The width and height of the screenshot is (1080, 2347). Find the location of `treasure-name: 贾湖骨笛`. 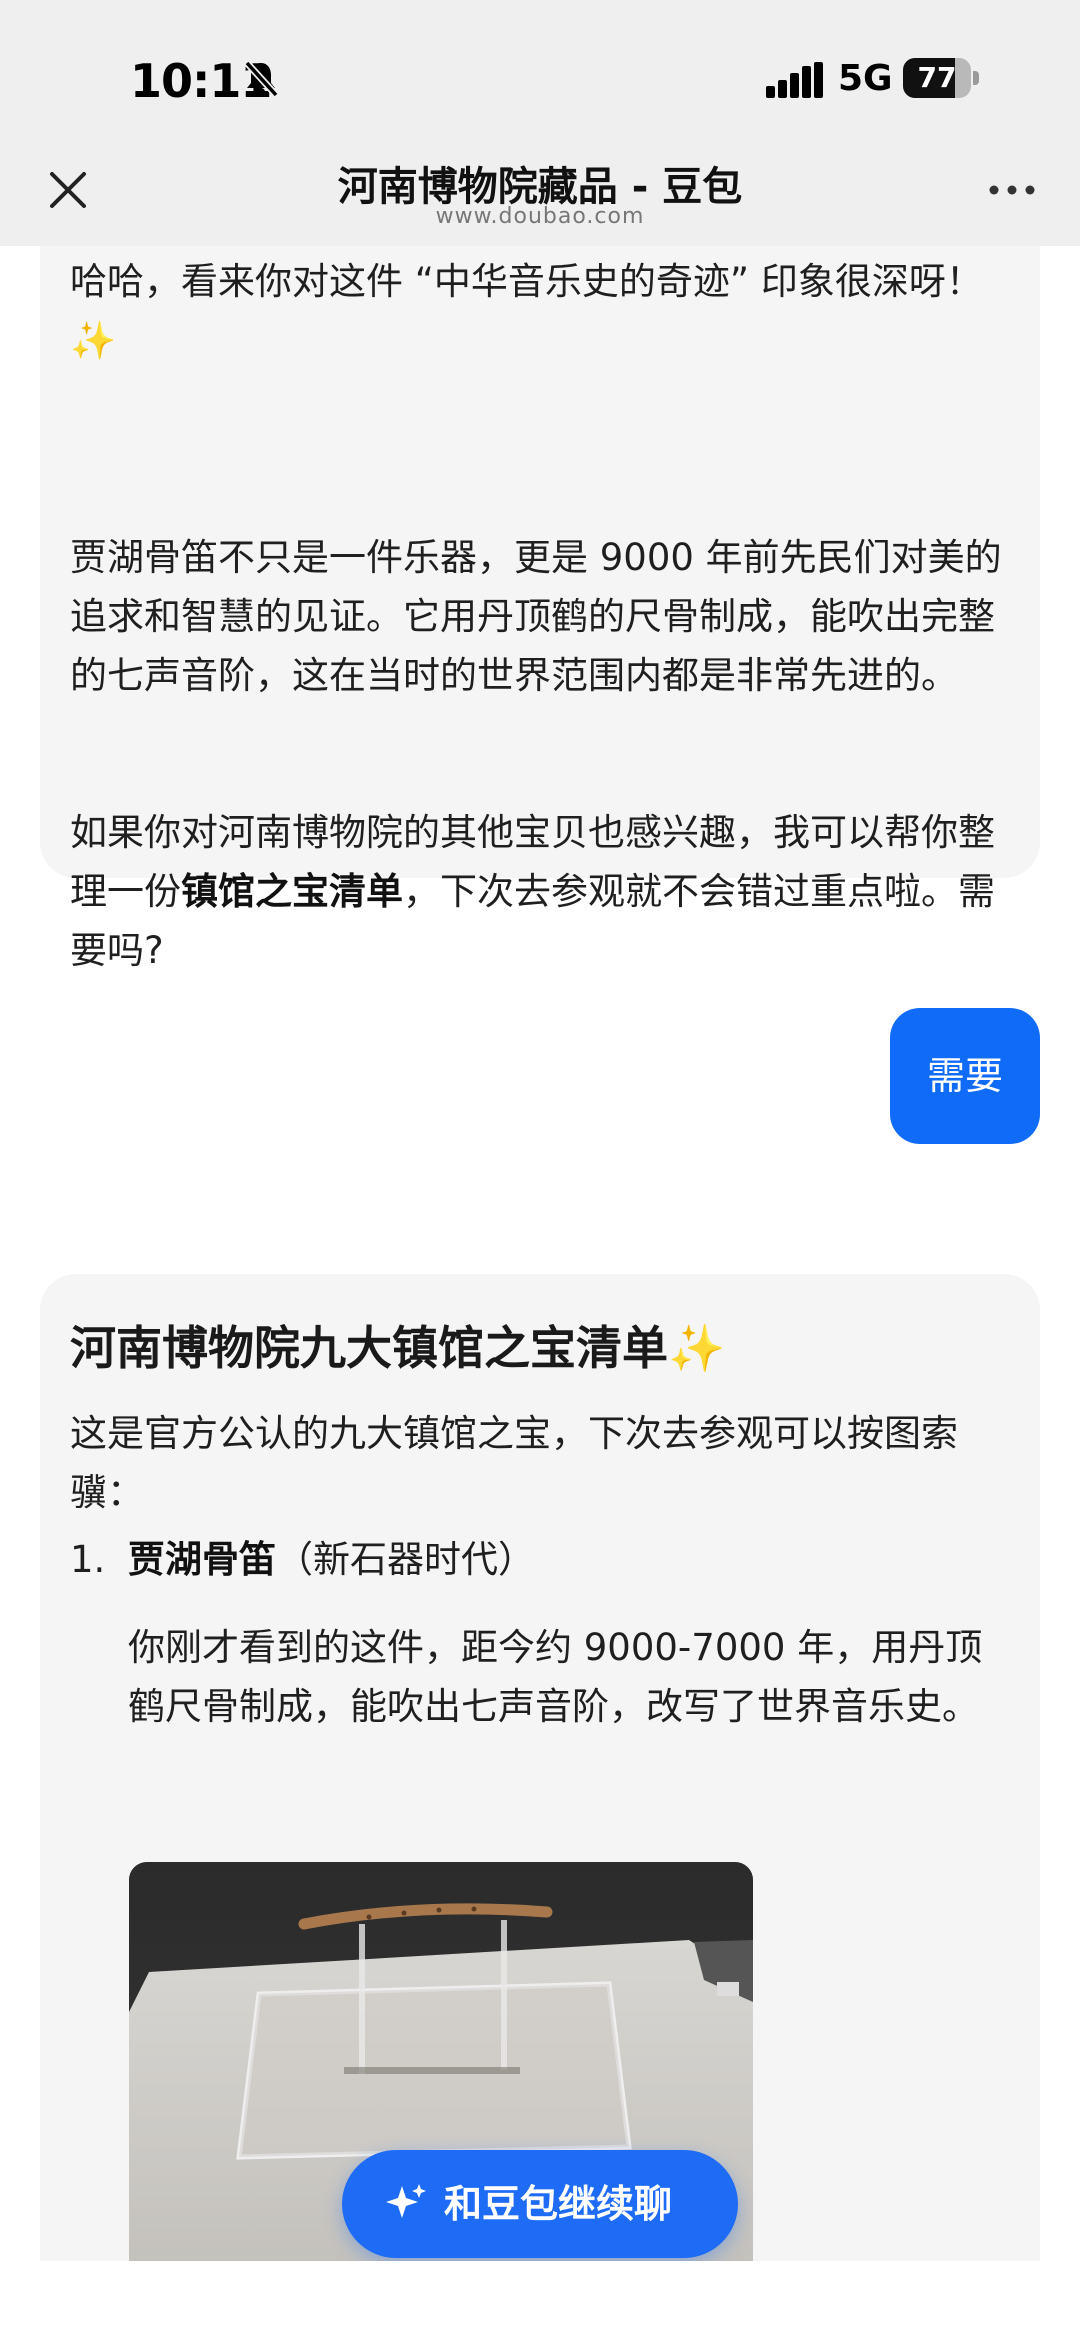

treasure-name: 贾湖骨笛 is located at coordinates (202, 1559).